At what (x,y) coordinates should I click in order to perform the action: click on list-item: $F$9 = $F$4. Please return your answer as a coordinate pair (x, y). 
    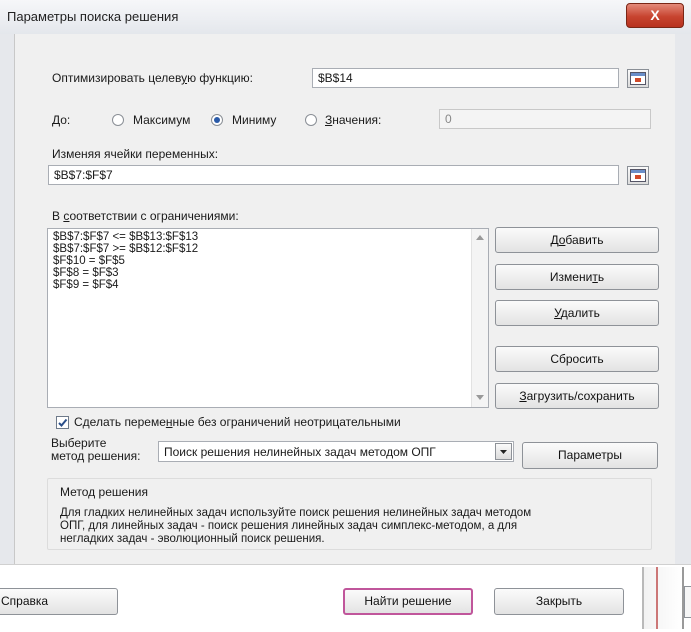
    Looking at the image, I should click on (86, 285).